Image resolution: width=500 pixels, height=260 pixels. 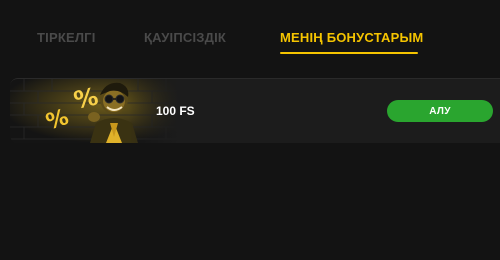 I want to click on mascot-percent-icon: % %, so click(x=95, y=111).